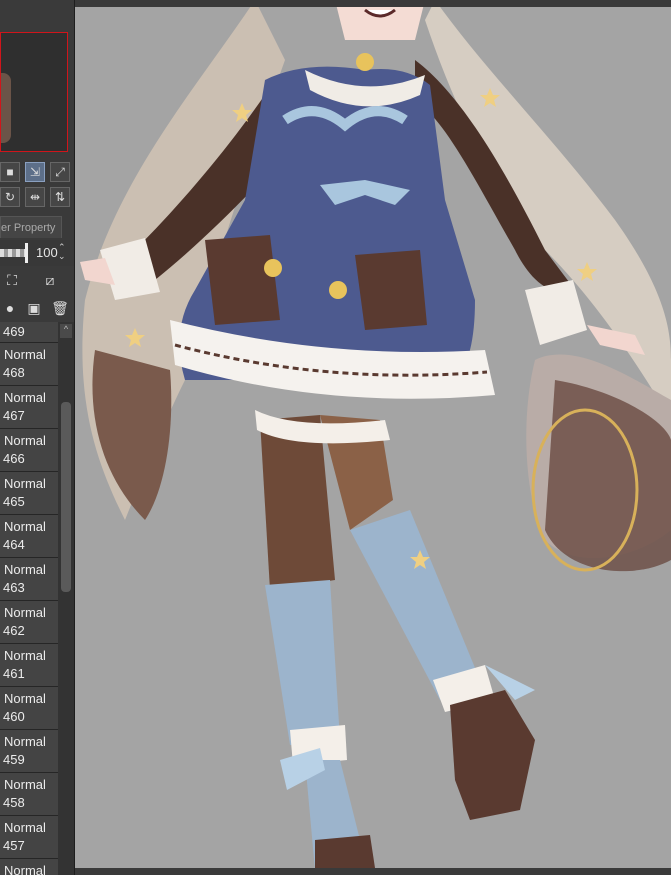  Describe the element at coordinates (29, 751) in the screenshot. I see `layer-row: Normal 459` at that location.